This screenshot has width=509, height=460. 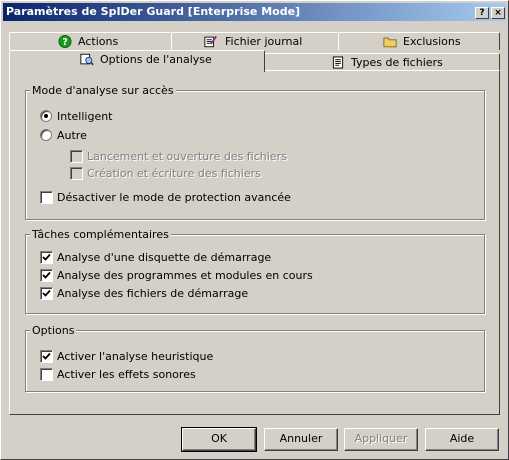 I want to click on checkbox-heuristic-box, so click(x=46, y=356).